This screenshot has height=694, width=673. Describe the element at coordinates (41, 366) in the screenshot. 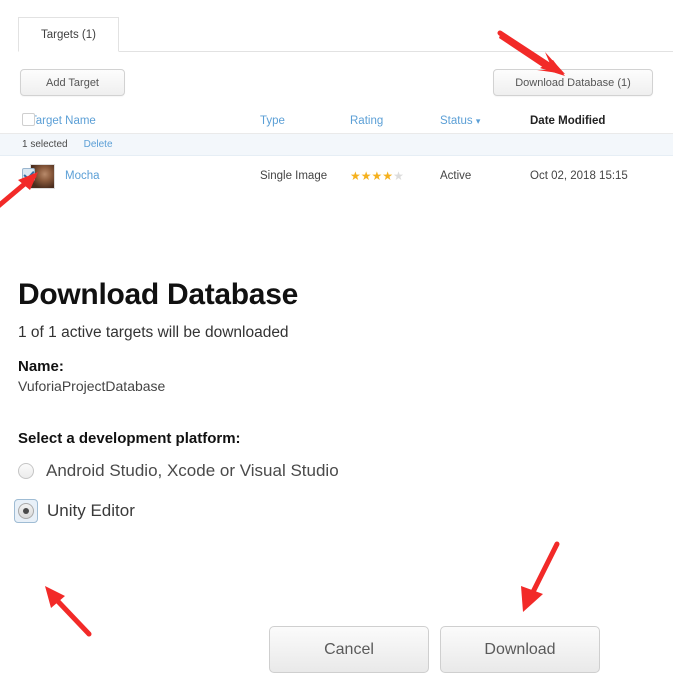

I see `database-name-label: Name:` at that location.